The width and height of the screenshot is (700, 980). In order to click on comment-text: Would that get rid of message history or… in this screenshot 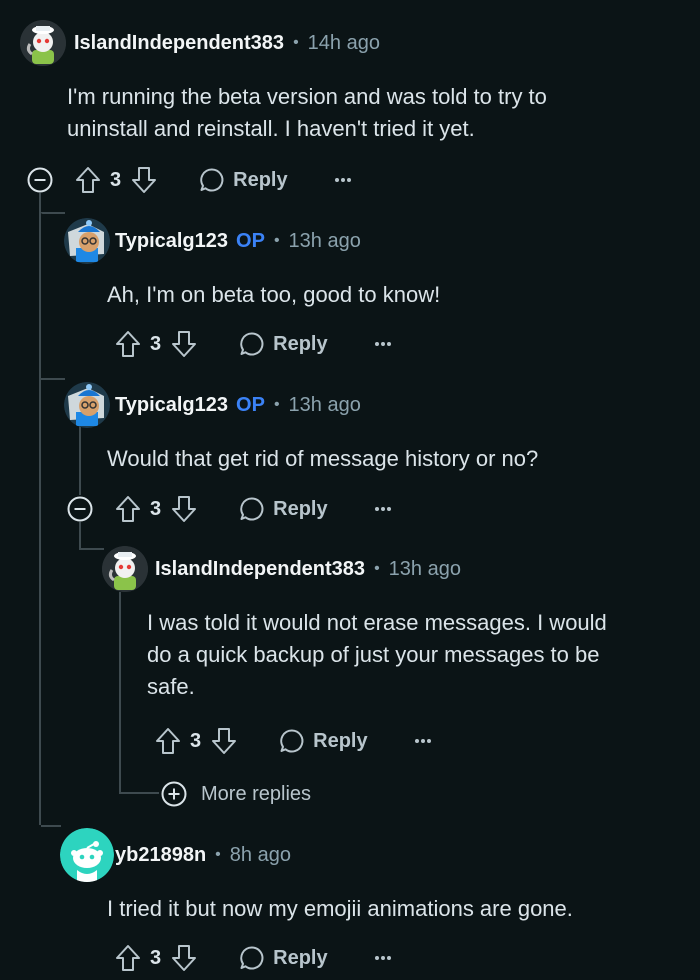, I will do `click(322, 459)`.